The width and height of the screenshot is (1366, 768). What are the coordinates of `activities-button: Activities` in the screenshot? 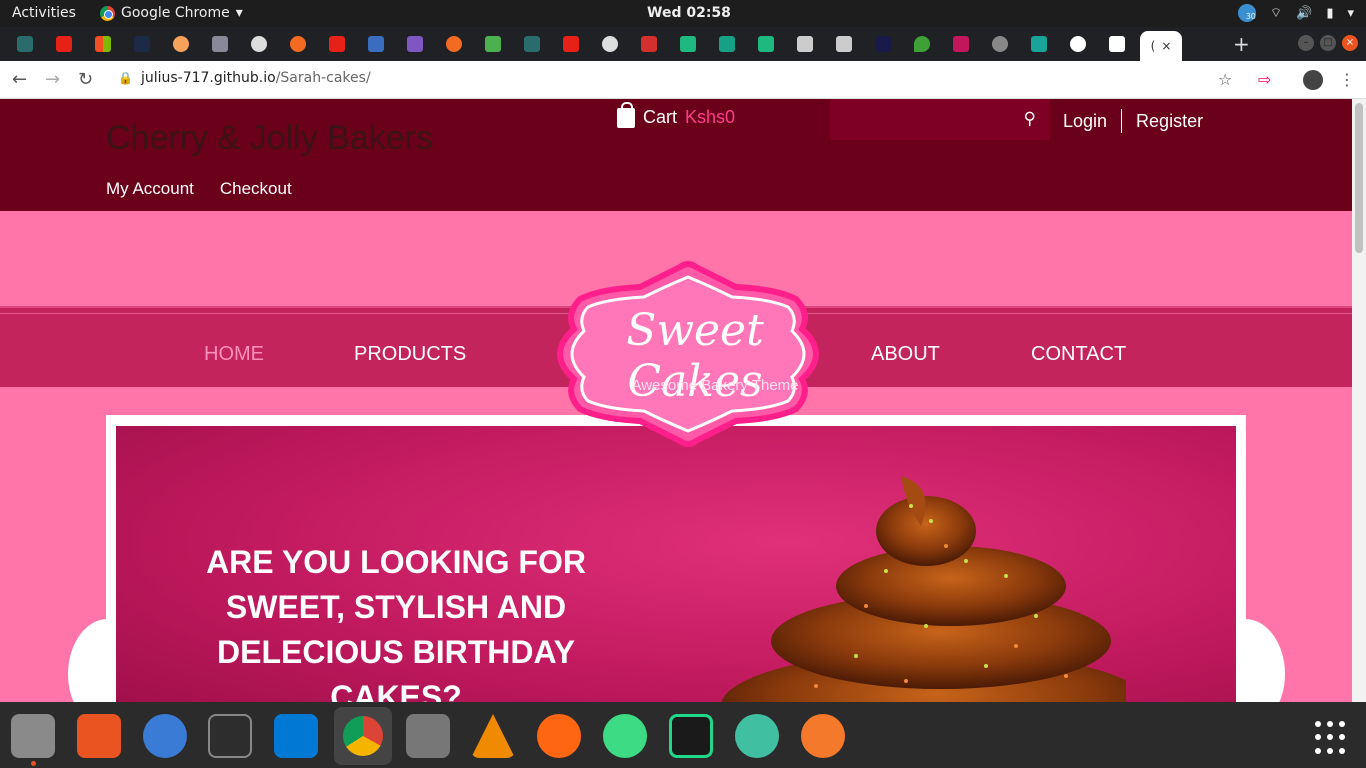 It's located at (44, 13).